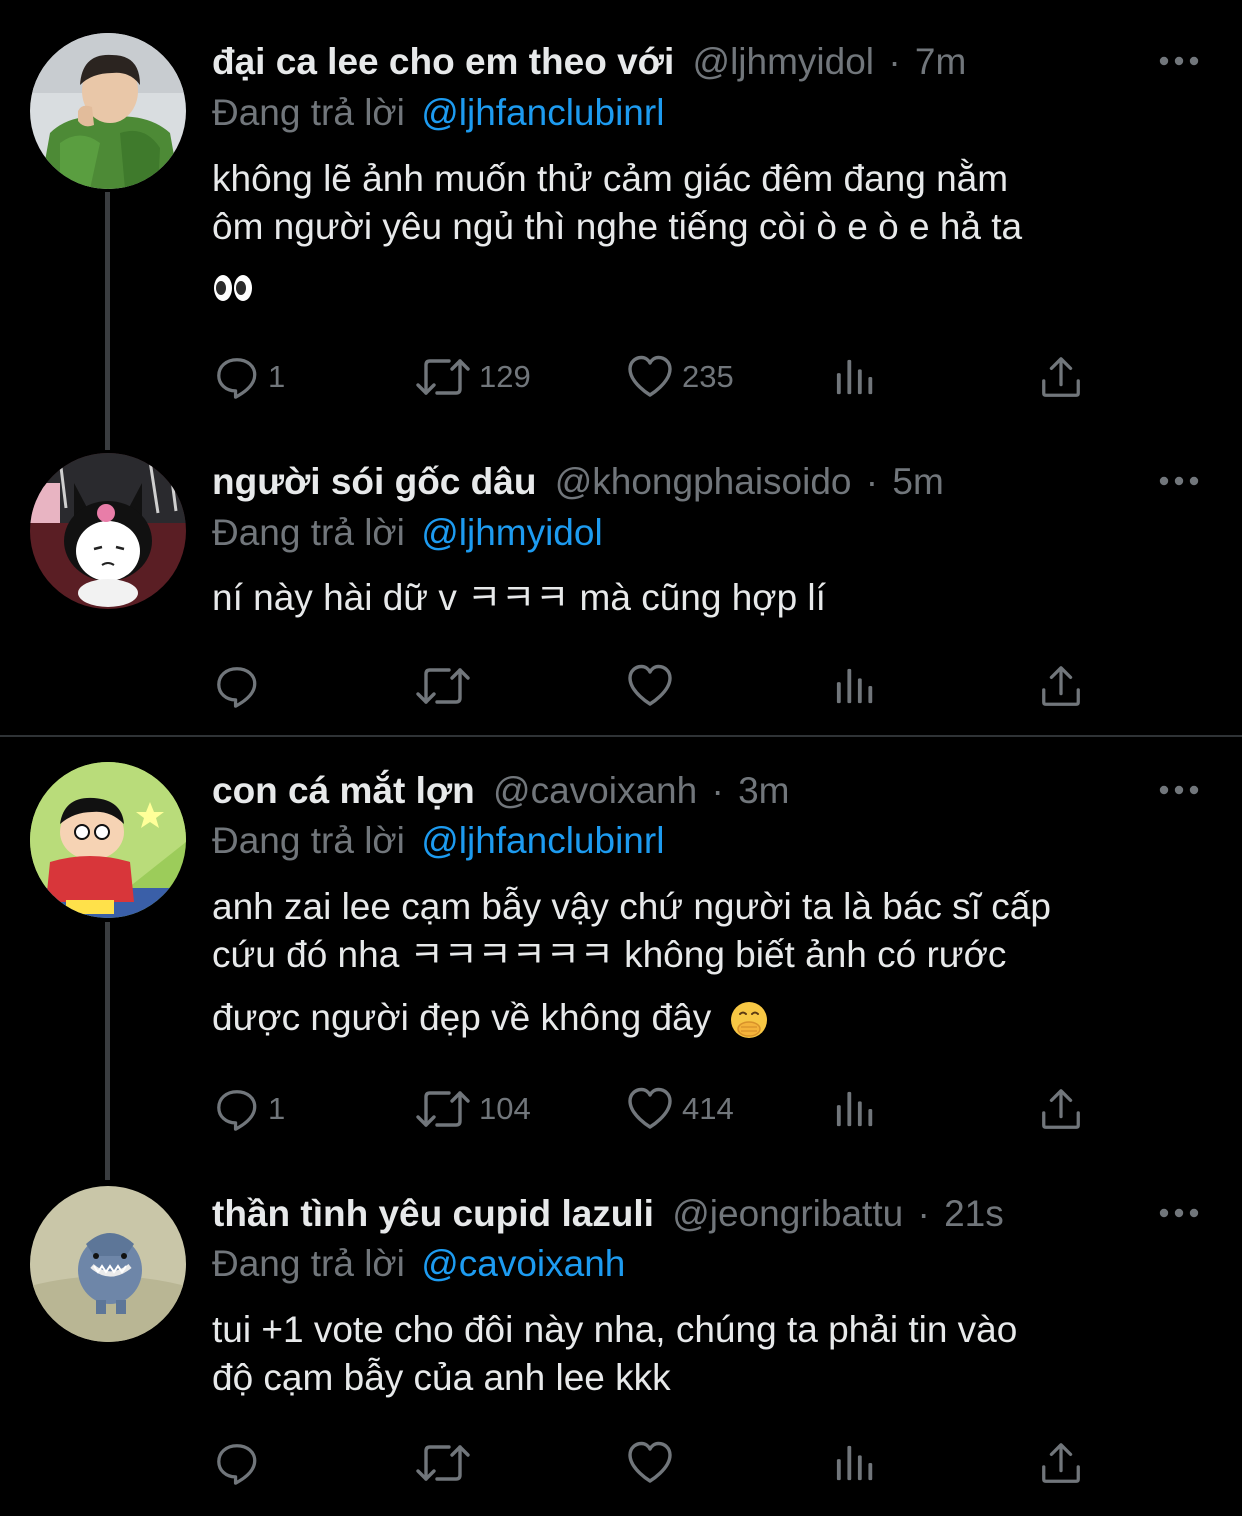 The width and height of the screenshot is (1242, 1516). Describe the element at coordinates (505, 1108) in the screenshot. I see `retweet-count: 104` at that location.